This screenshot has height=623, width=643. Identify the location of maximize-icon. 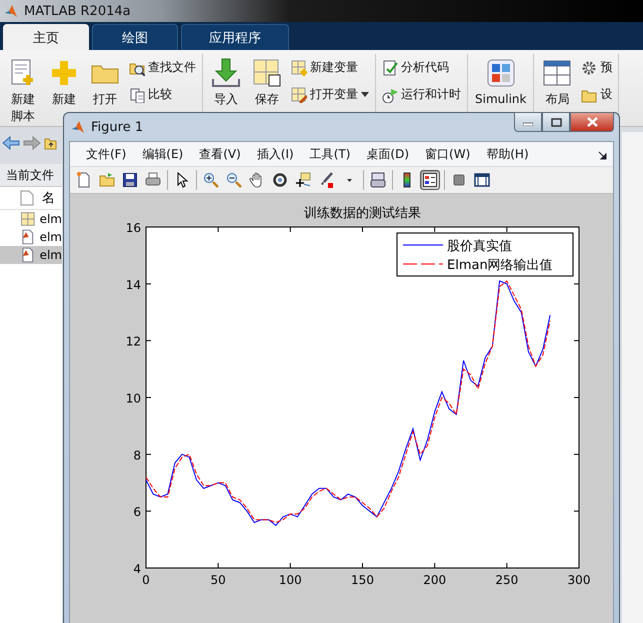
(556, 122).